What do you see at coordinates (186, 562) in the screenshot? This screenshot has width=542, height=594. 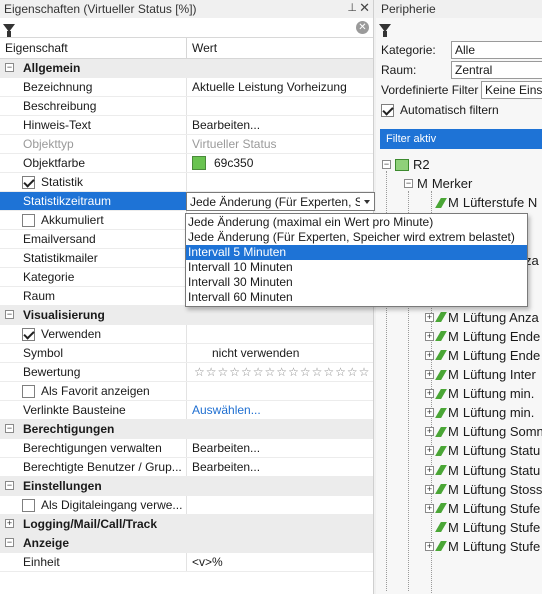 I see `property-row: Einheit <v>%` at bounding box center [186, 562].